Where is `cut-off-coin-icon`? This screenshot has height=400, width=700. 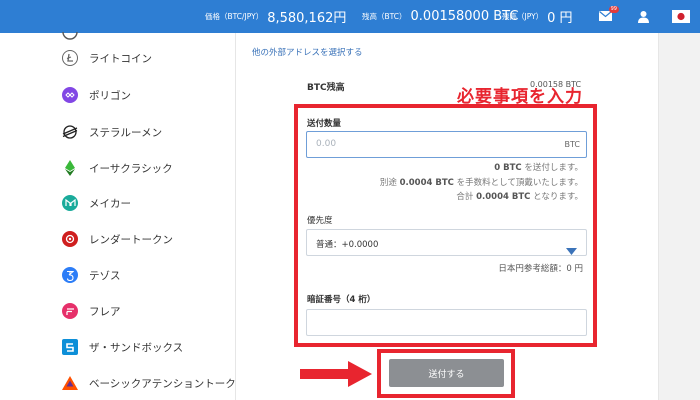
cut-off-coin-icon is located at coordinates (70, 36).